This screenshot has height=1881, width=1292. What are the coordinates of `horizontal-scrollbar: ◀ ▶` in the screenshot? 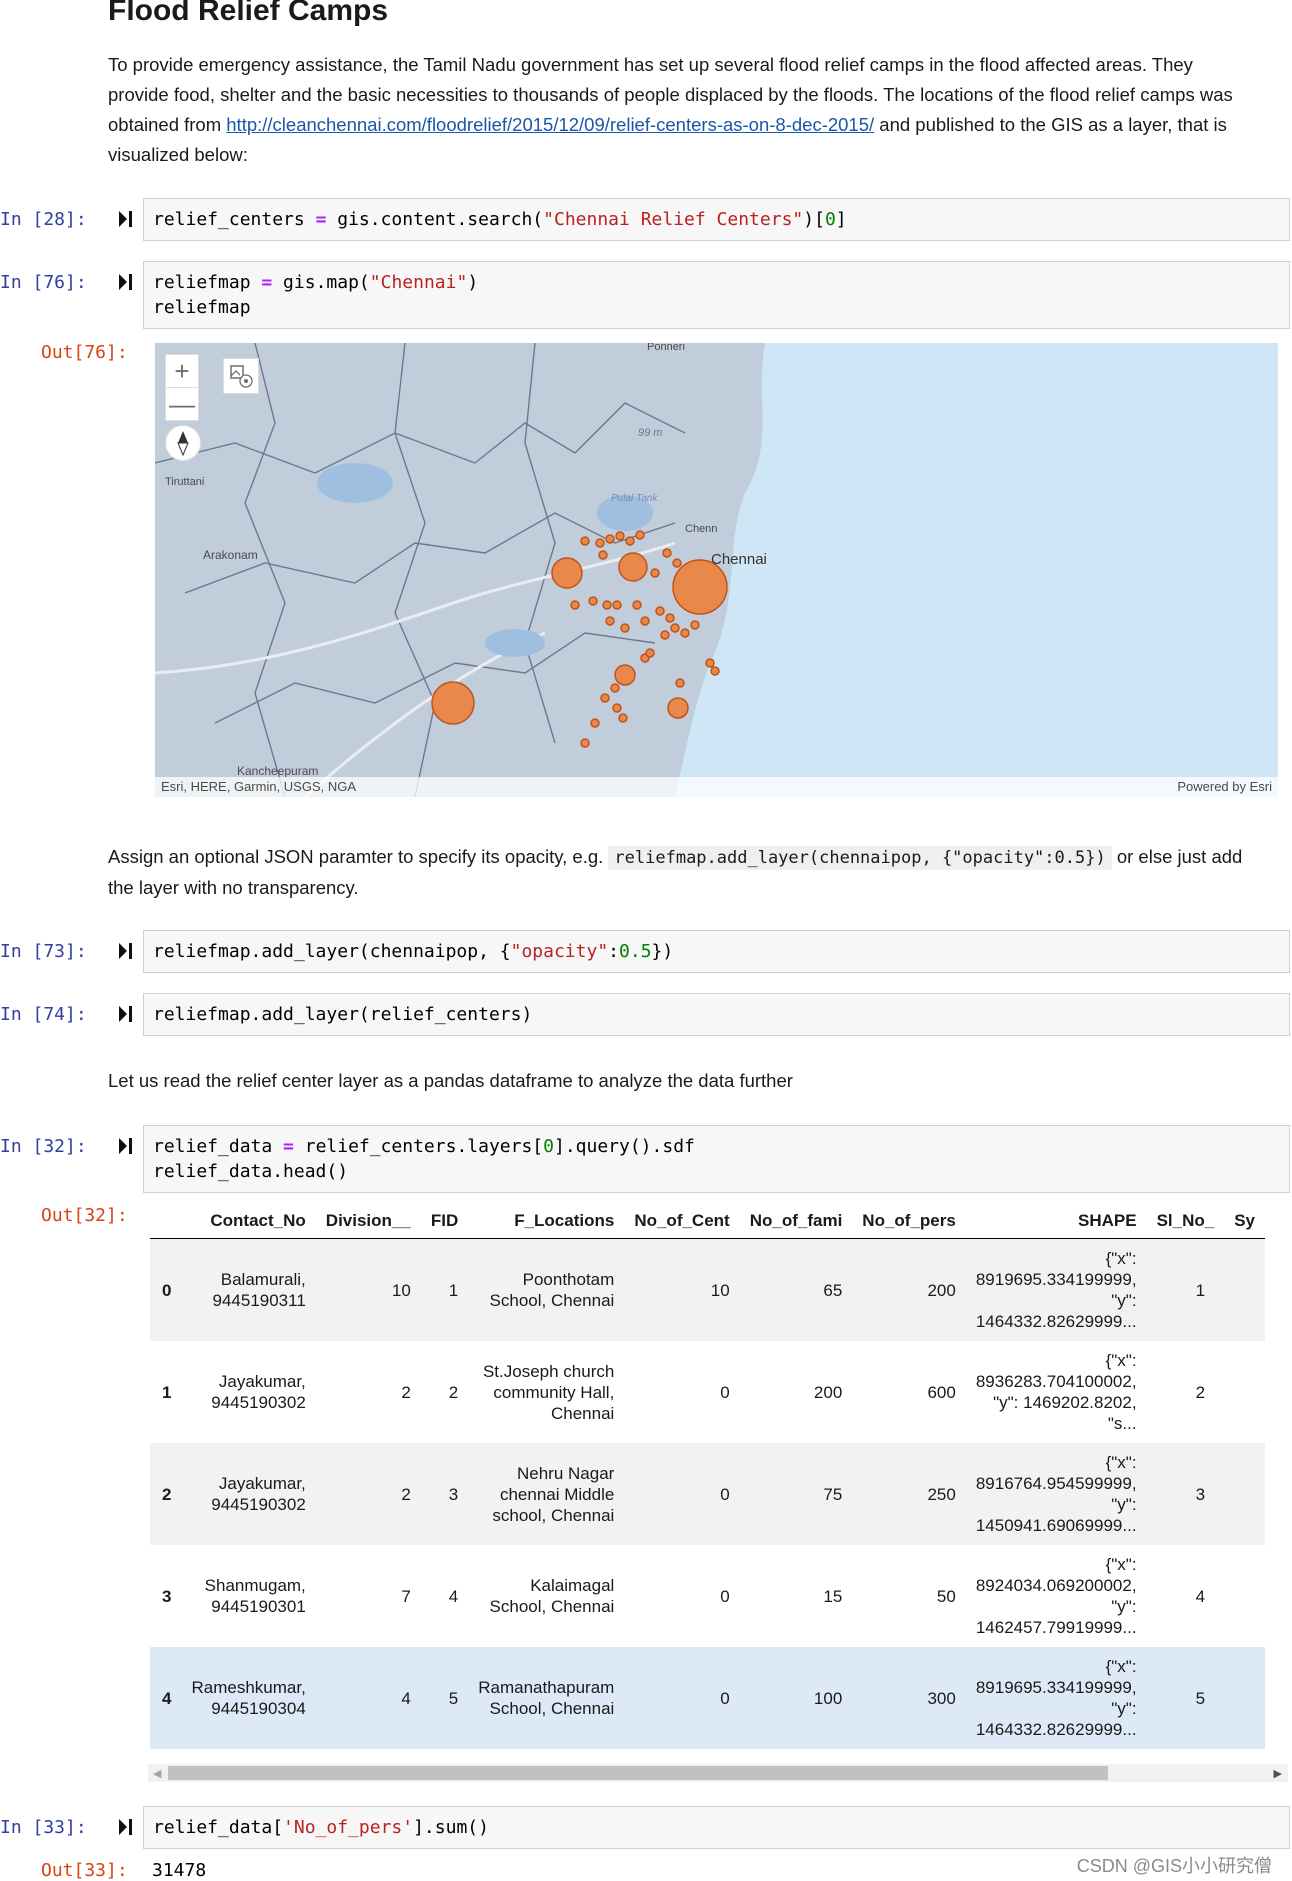 It's located at (718, 1773).